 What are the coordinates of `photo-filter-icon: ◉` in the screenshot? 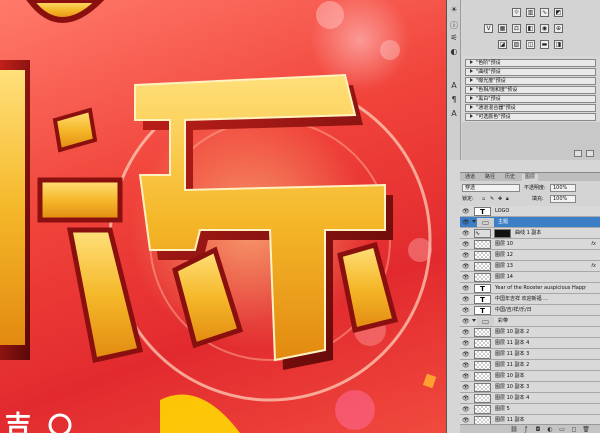 It's located at (544, 28).